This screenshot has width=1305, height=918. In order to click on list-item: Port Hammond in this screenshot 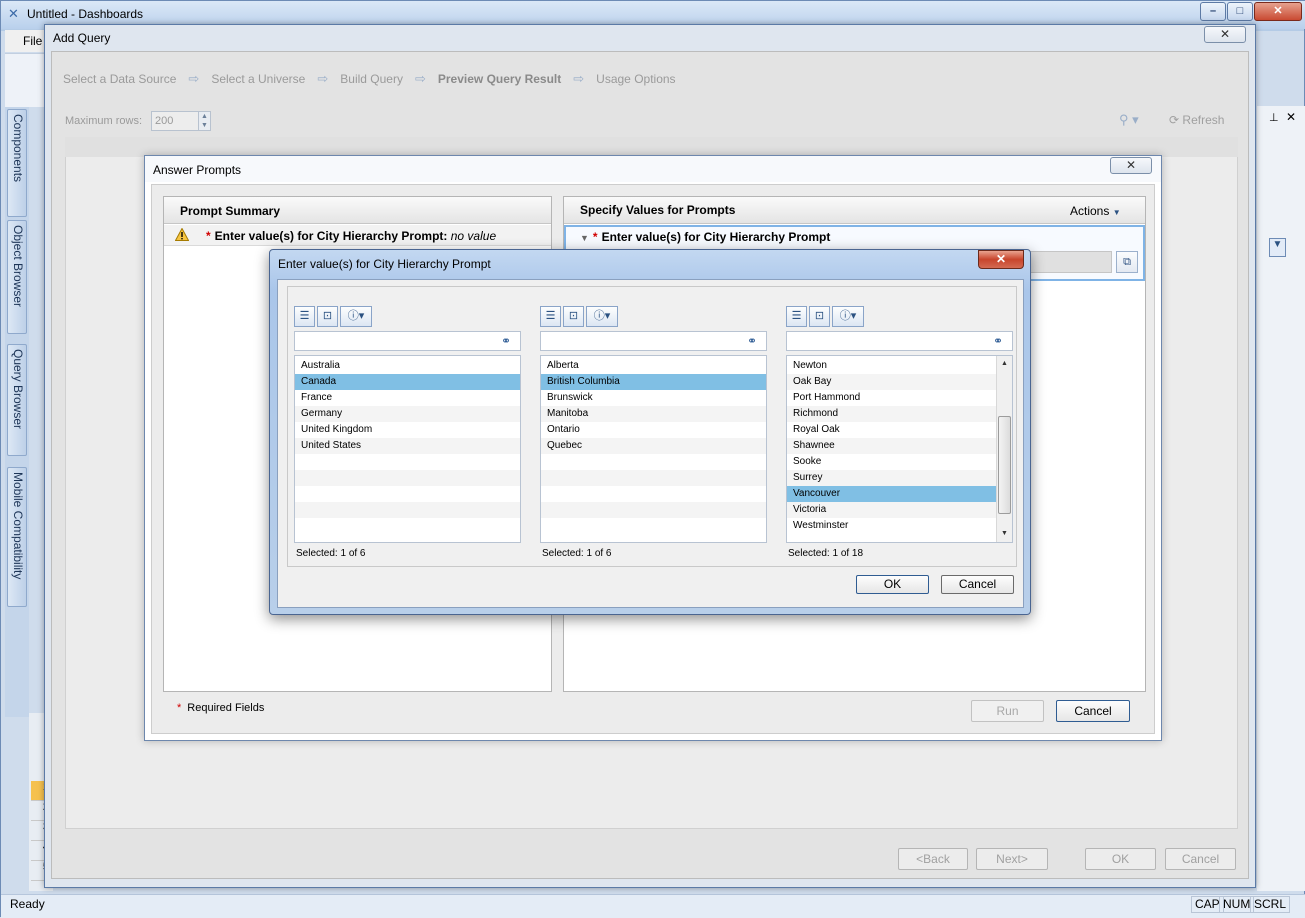, I will do `click(891, 398)`.